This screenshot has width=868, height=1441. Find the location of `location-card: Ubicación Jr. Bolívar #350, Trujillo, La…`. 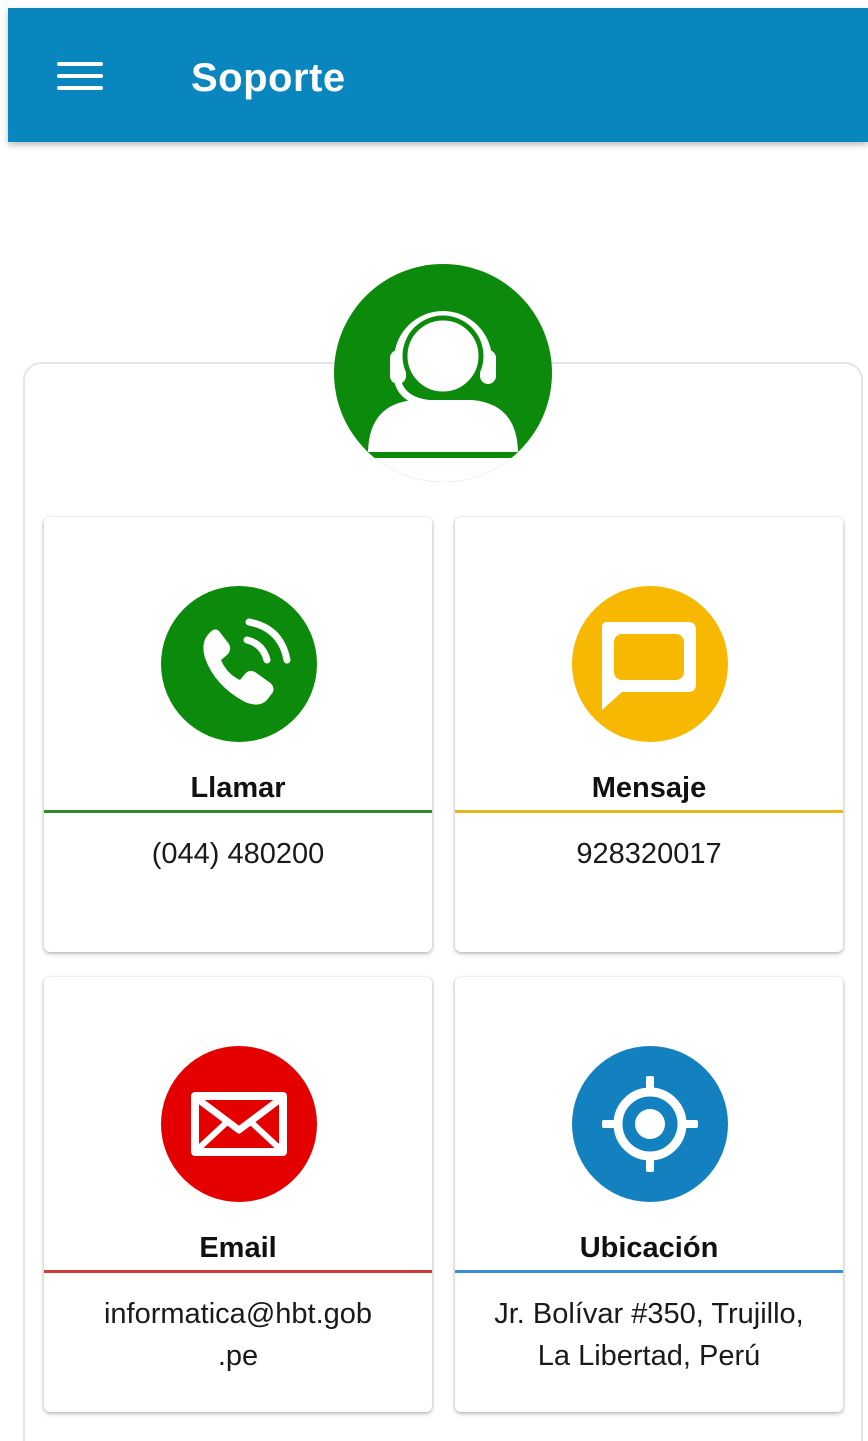

location-card: Ubicación Jr. Bolívar #350, Trujillo, La… is located at coordinates (649, 1194).